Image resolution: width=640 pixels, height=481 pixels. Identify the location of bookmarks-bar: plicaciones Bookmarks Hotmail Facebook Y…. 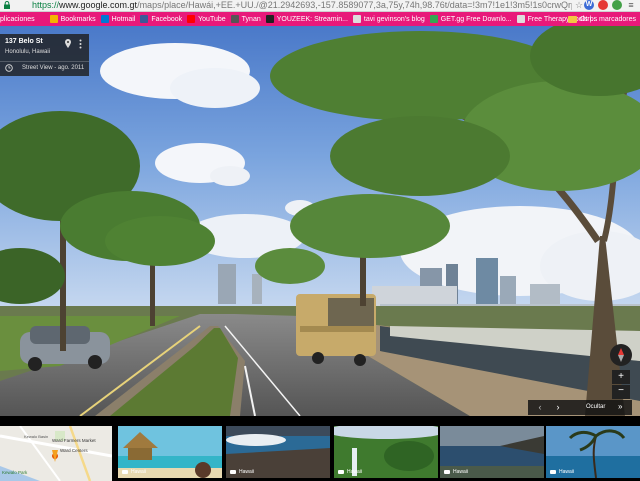
(320, 19).